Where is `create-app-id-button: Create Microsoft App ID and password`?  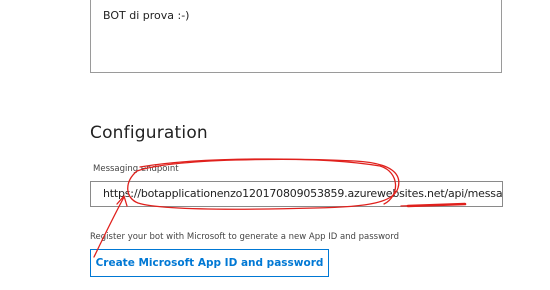
create-app-id-button: Create Microsoft App ID and password is located at coordinates (209, 263).